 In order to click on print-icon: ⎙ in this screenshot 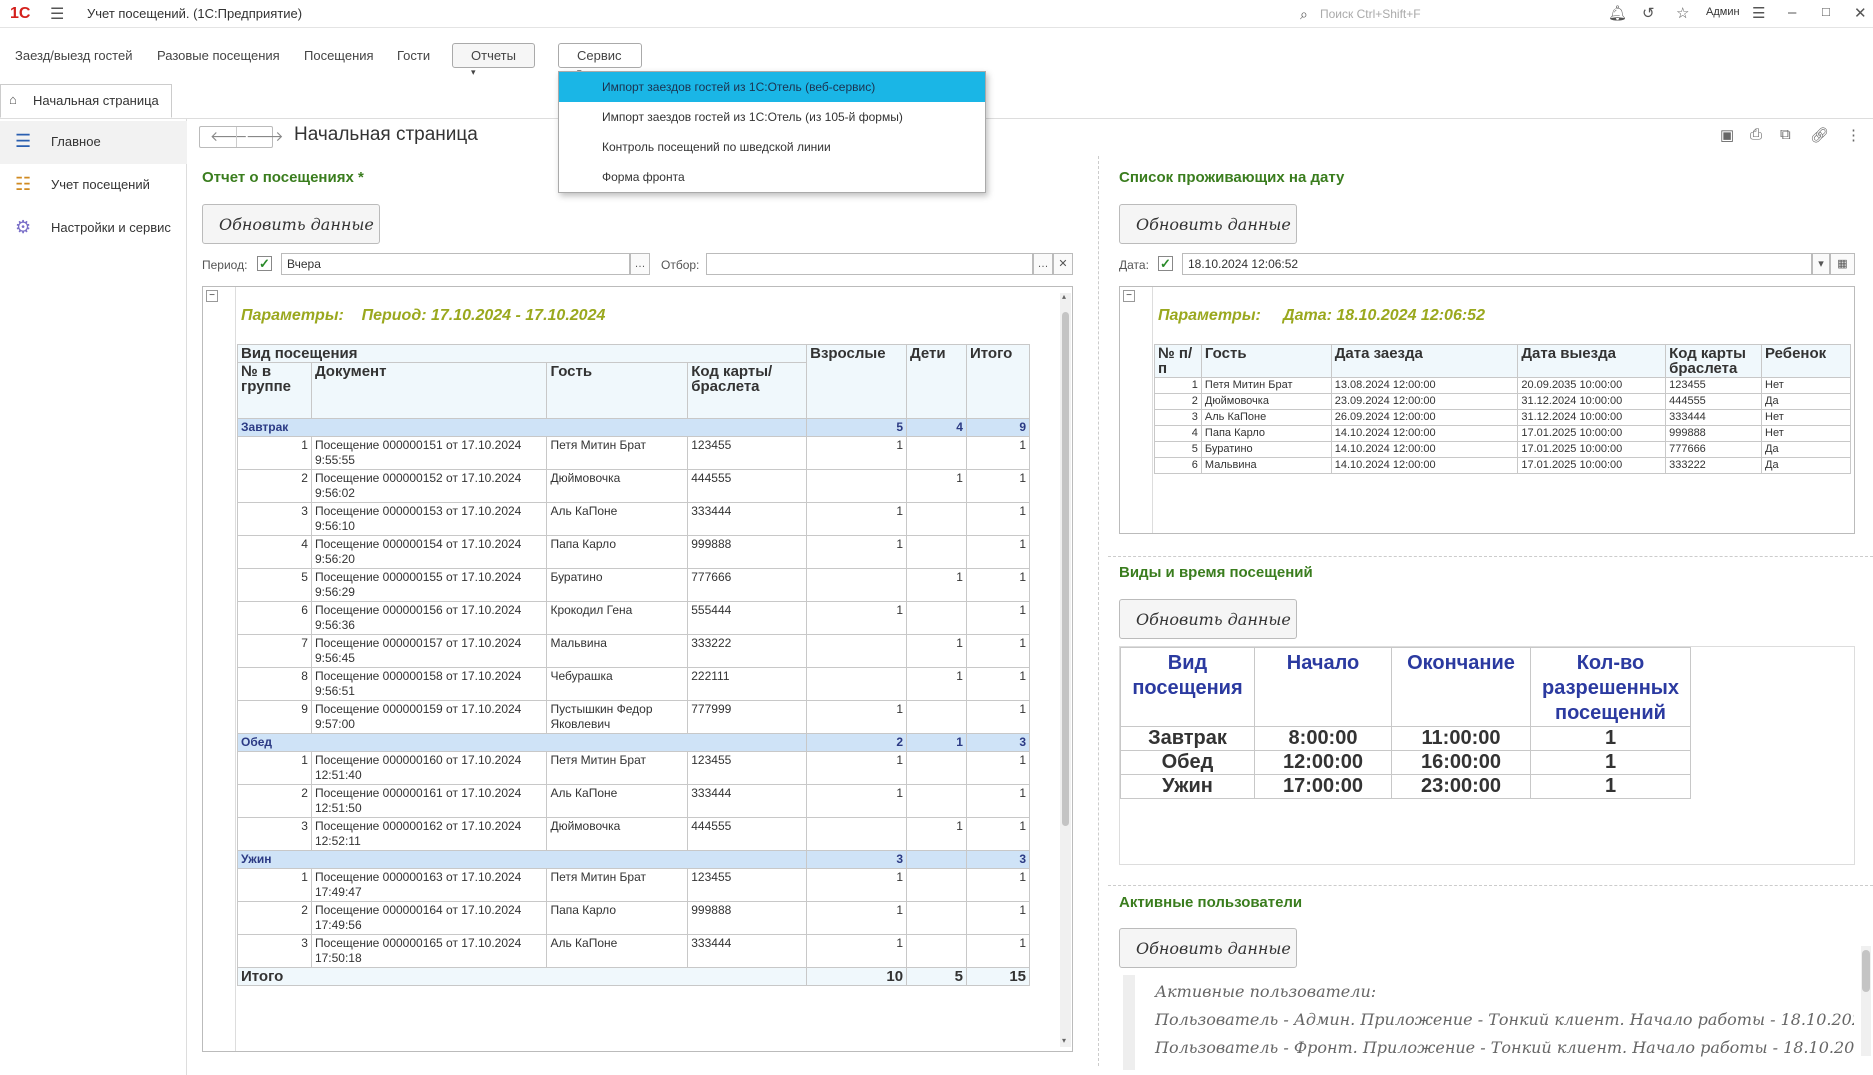, I will do `click(1756, 134)`.